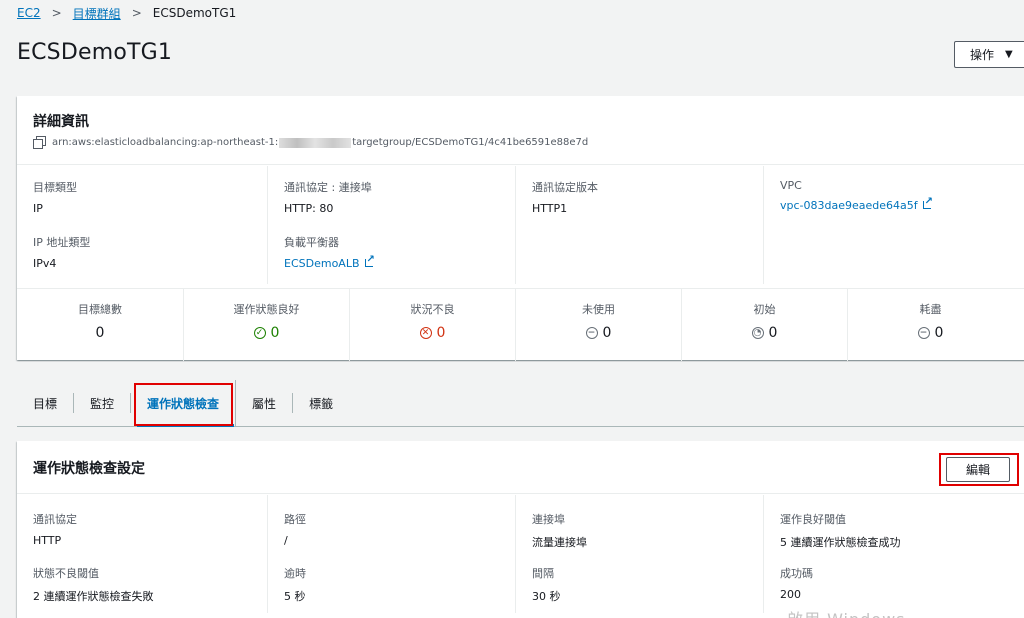 The height and width of the screenshot is (618, 1024). I want to click on ip-type-label: IP 地址類型, so click(62, 242).